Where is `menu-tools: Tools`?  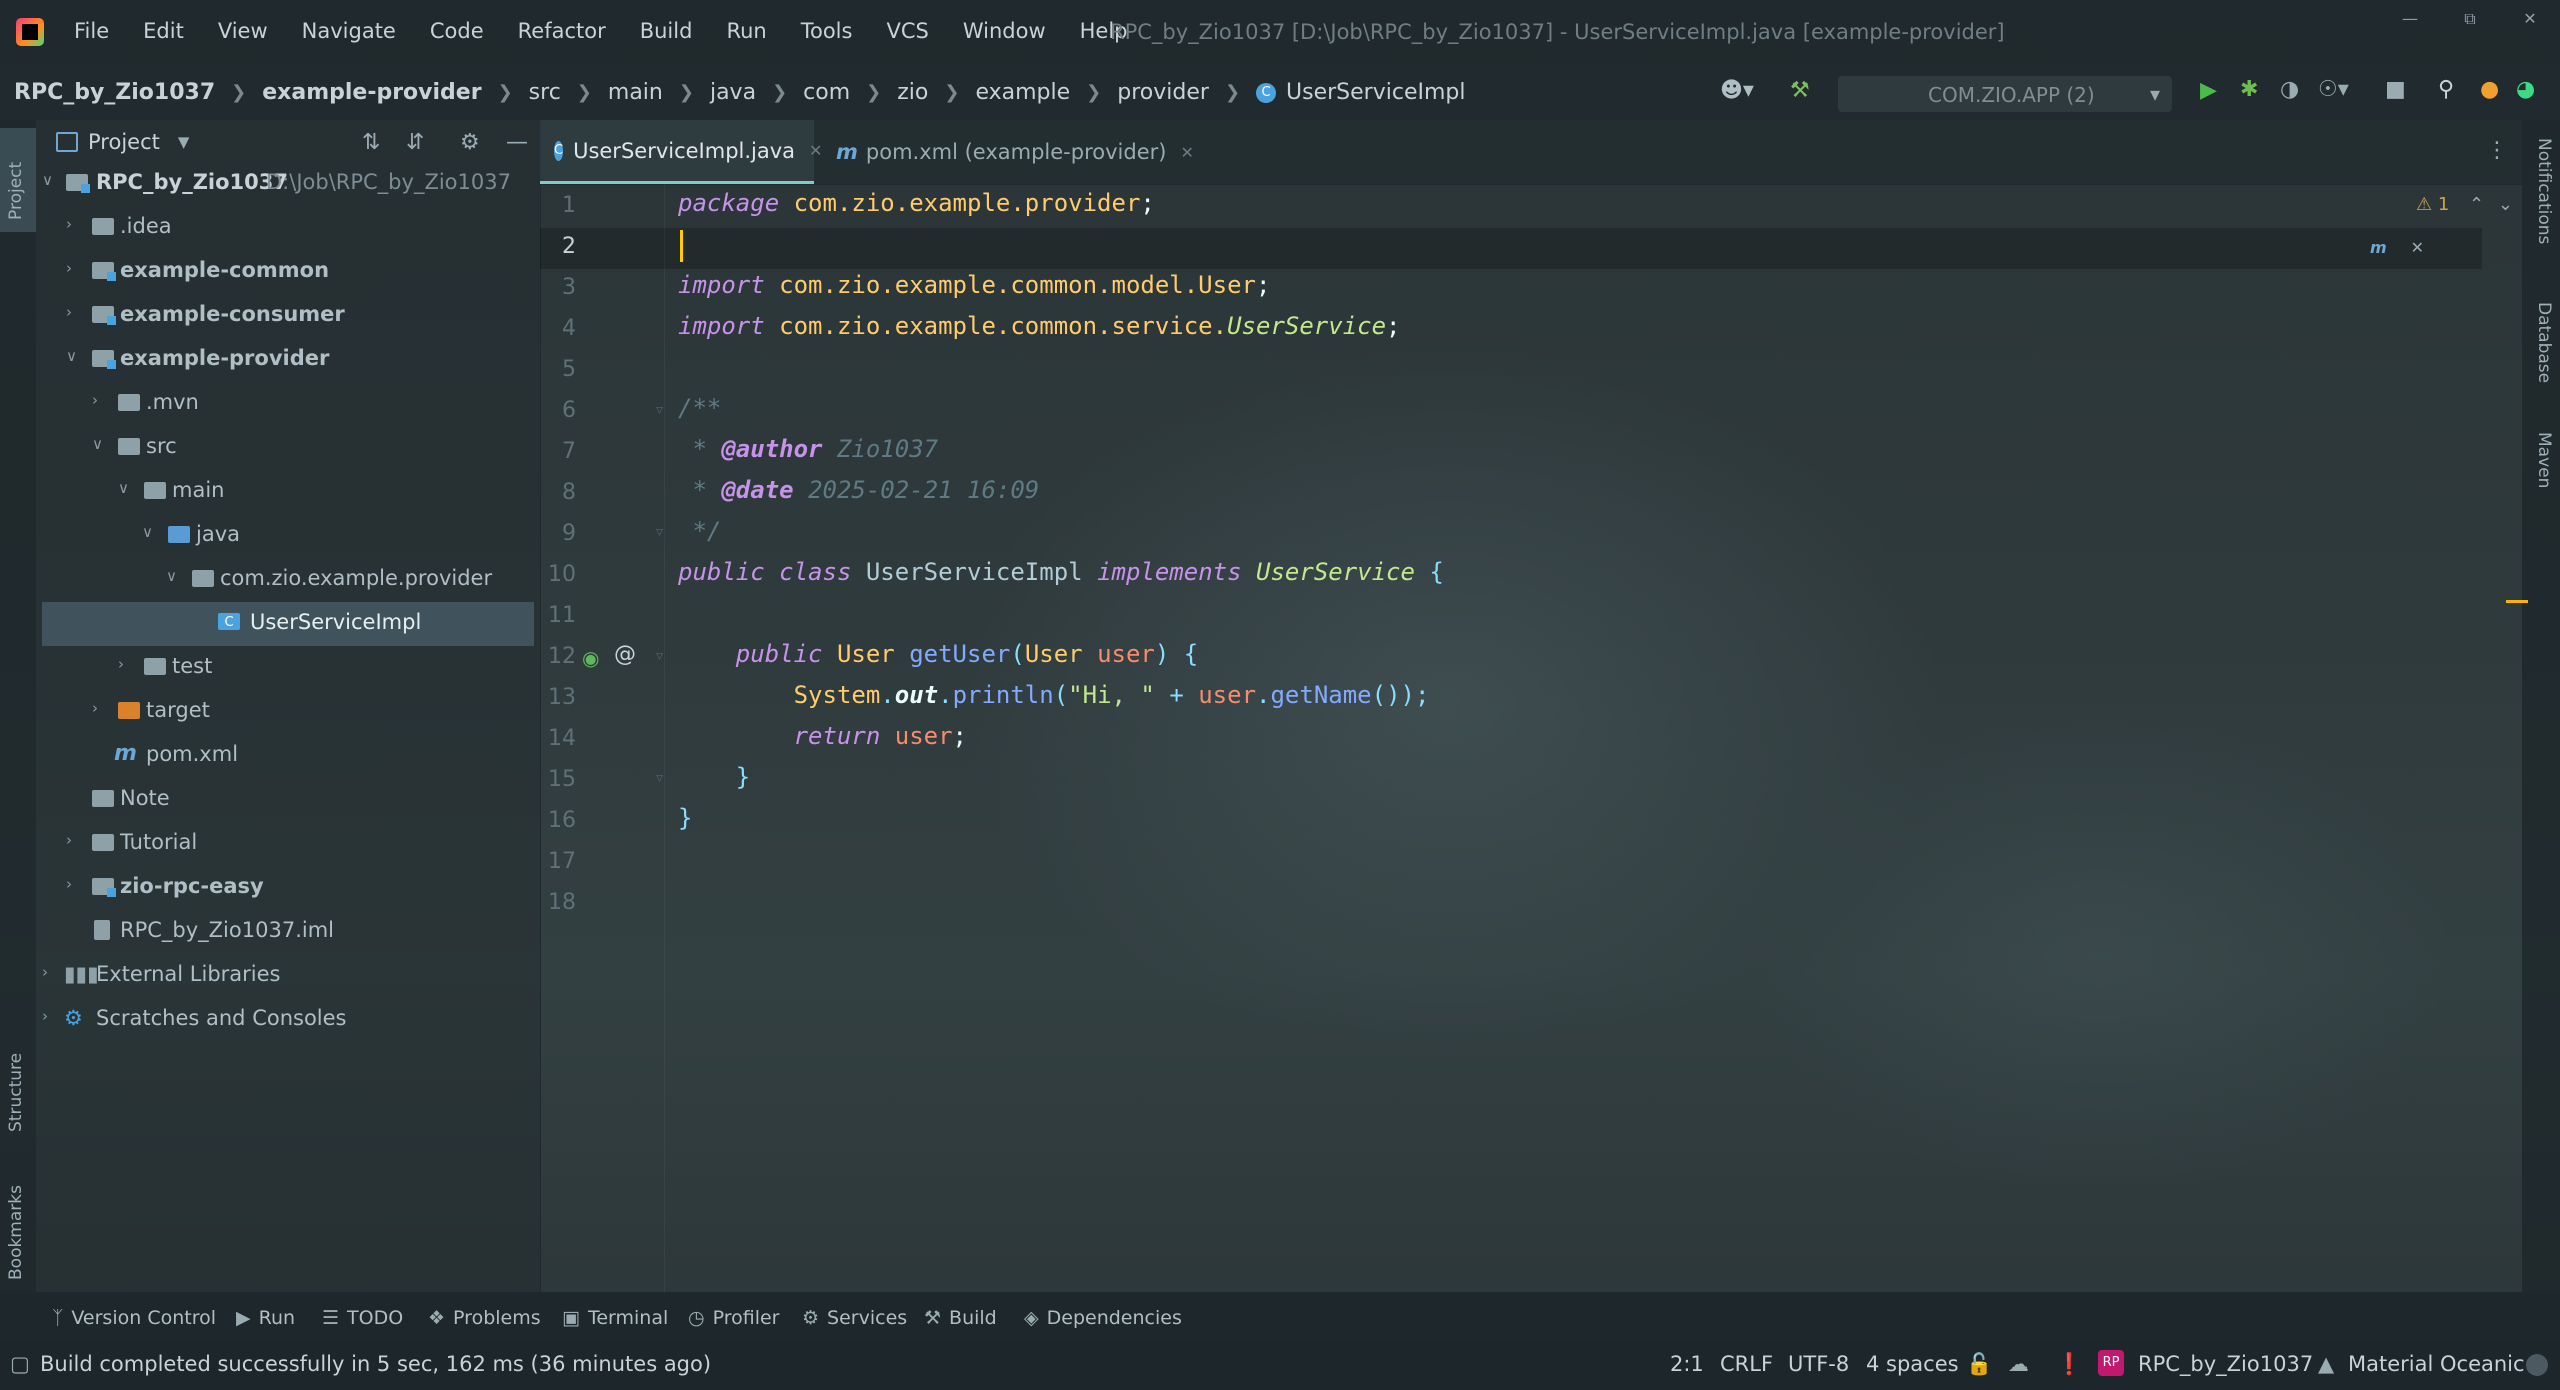 menu-tools: Tools is located at coordinates (827, 31).